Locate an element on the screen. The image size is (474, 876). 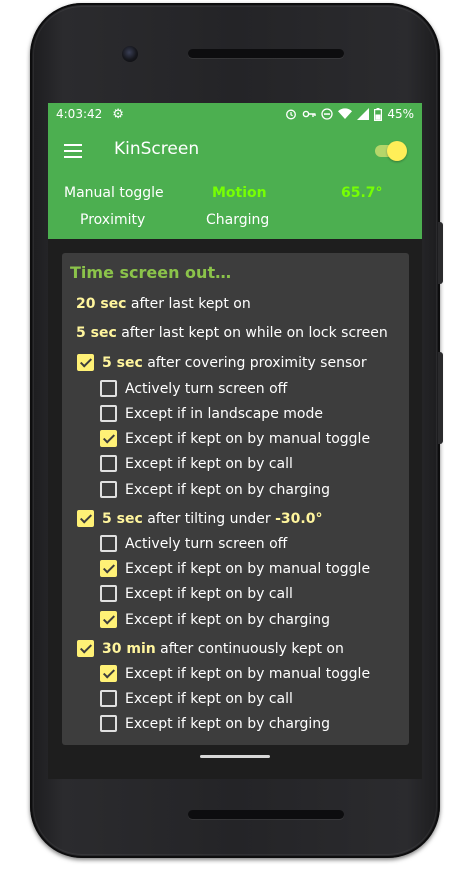
proximity-timeout-setting: 5 sec after covering proximity sensor is located at coordinates (222, 362).